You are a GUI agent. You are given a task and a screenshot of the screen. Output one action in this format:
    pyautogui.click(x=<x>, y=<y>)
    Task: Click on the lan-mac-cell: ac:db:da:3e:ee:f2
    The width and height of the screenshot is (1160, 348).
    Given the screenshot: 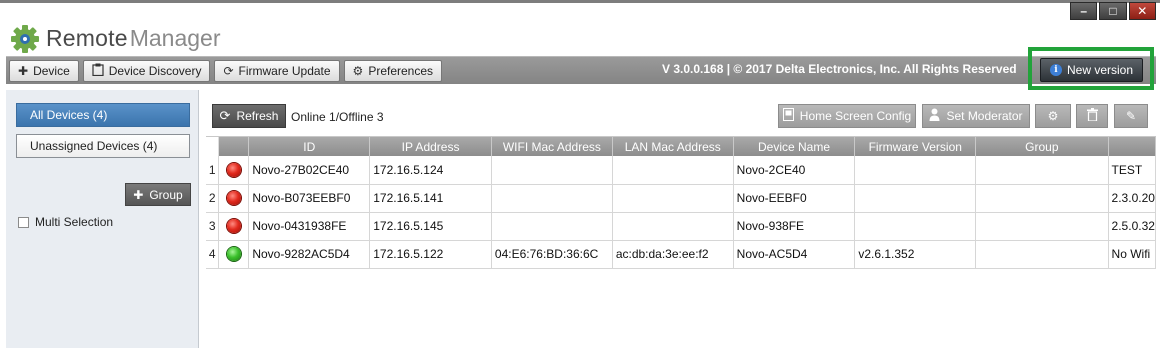 What is the action you would take?
    pyautogui.click(x=673, y=254)
    